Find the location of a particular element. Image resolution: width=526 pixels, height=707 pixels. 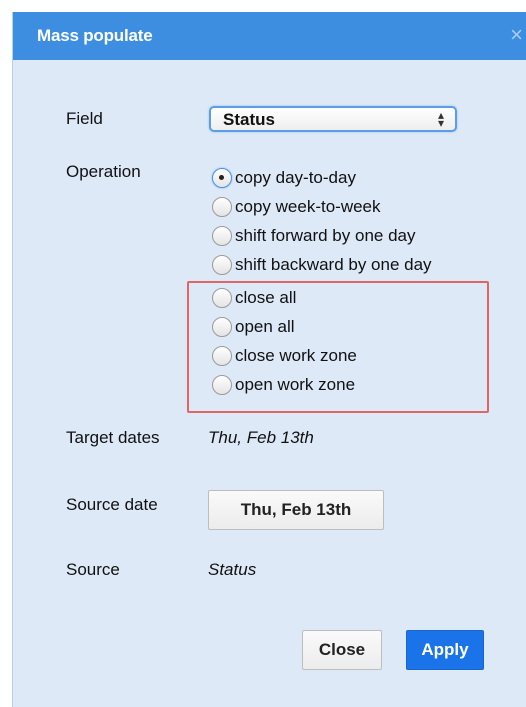

operation-option-close-work-zone: close work zone is located at coordinates (284, 356).